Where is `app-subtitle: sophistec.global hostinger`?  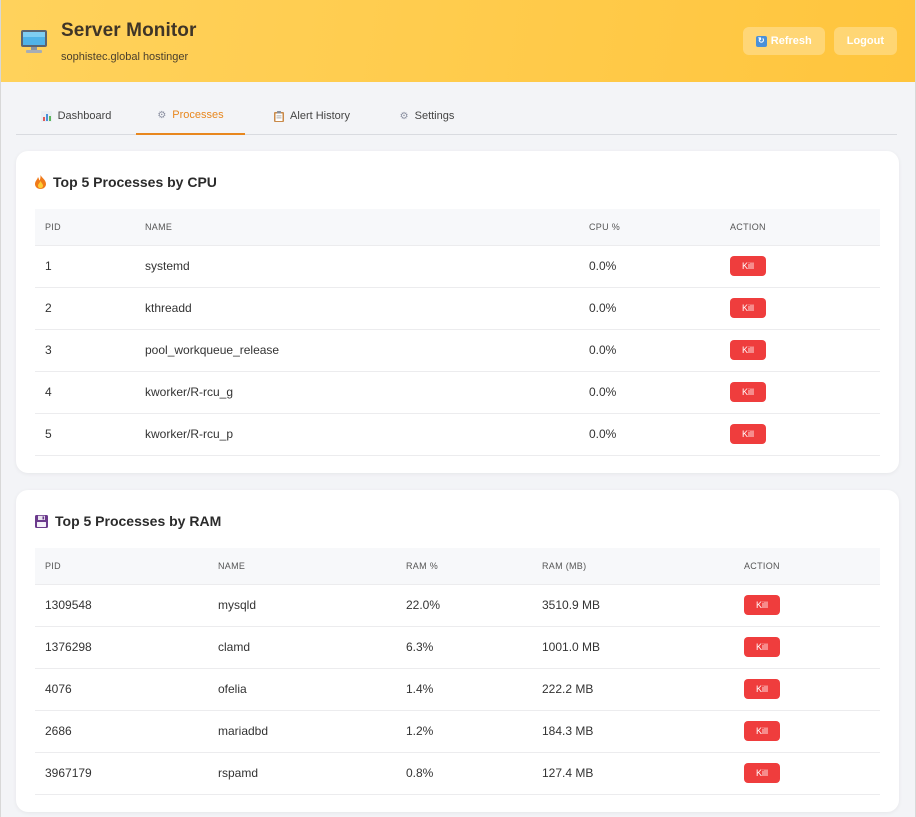 app-subtitle: sophistec.global hostinger is located at coordinates (125, 56).